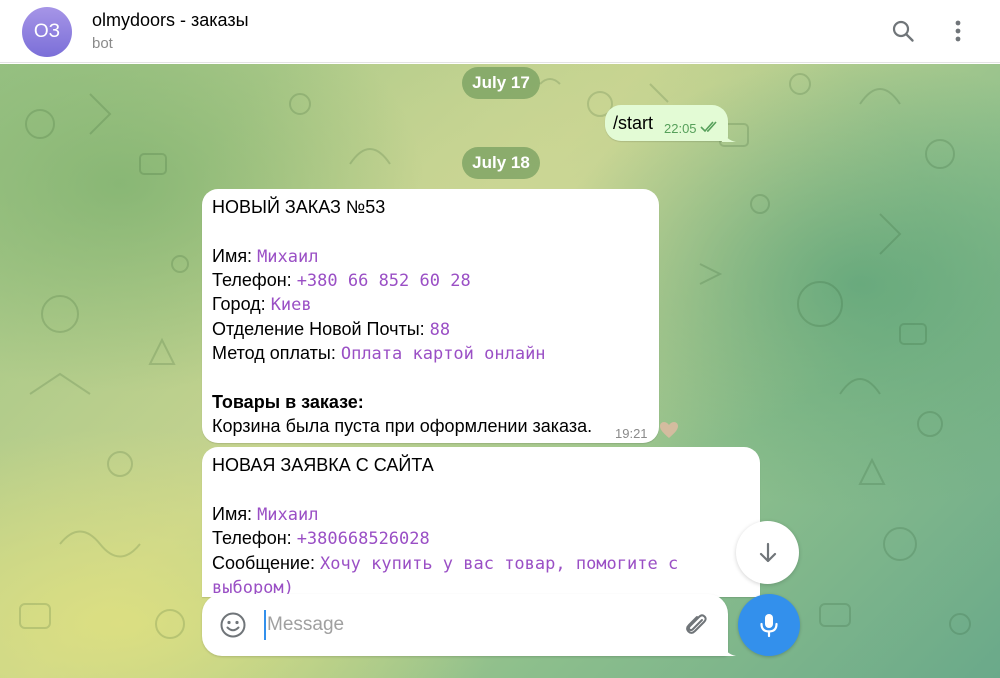 The height and width of the screenshot is (678, 1000). I want to click on read-checkmarks-icon, so click(708, 127).